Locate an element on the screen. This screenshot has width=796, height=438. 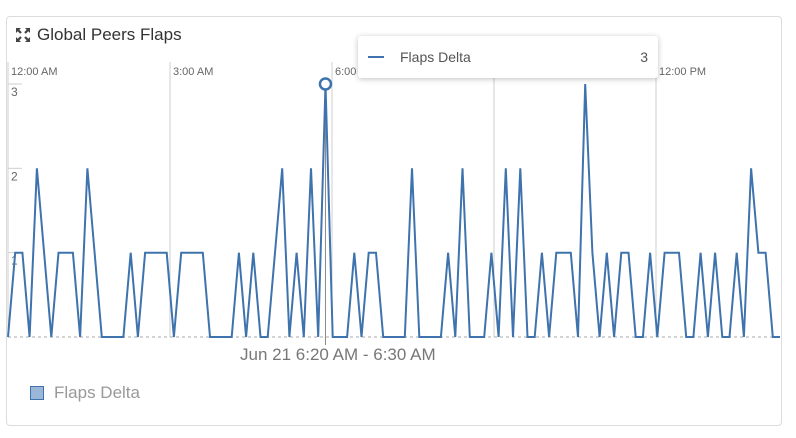
tooltip-series-name: Flaps Delta is located at coordinates (435, 57).